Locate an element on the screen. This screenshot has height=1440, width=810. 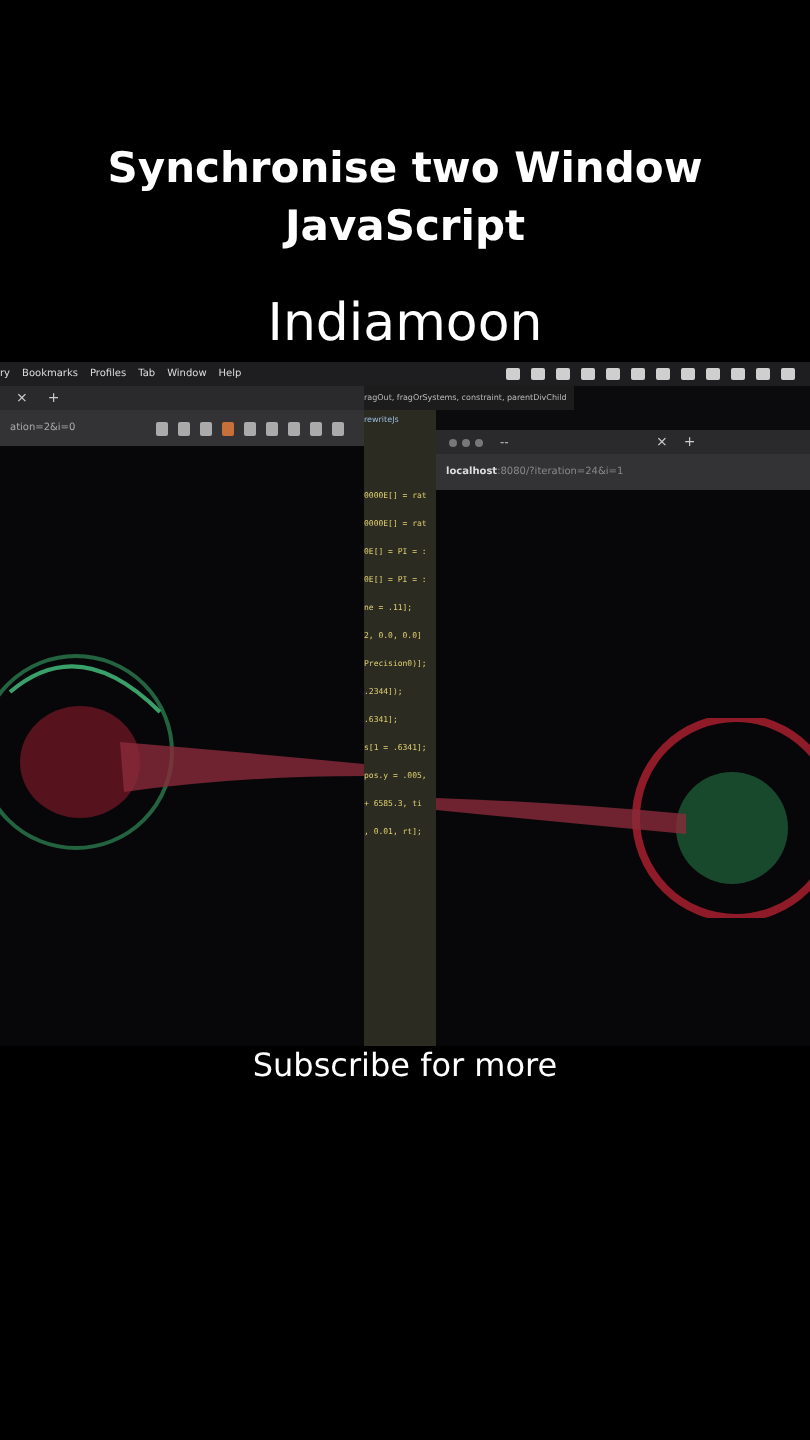
window-controls-icon is located at coordinates (466, 442).